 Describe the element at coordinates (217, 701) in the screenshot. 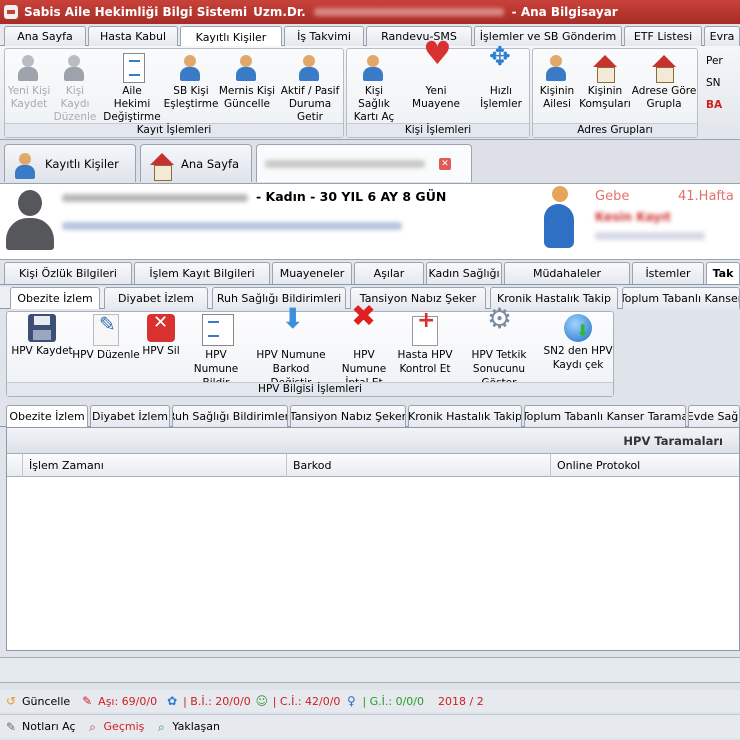

I see `bi-count: | B.İ.: 20/0/0` at that location.